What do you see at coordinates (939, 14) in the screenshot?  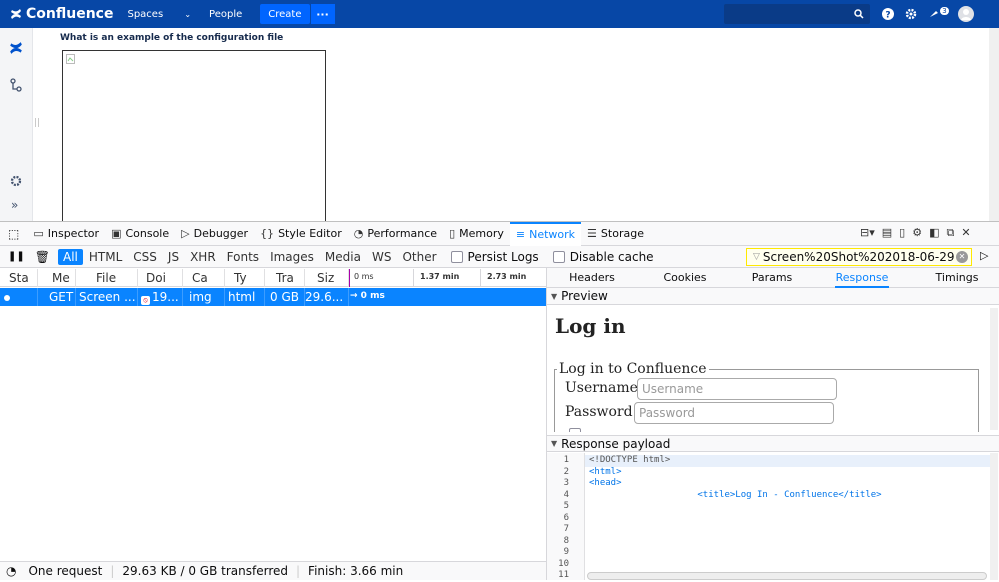 I see `notifications-icon: 3` at bounding box center [939, 14].